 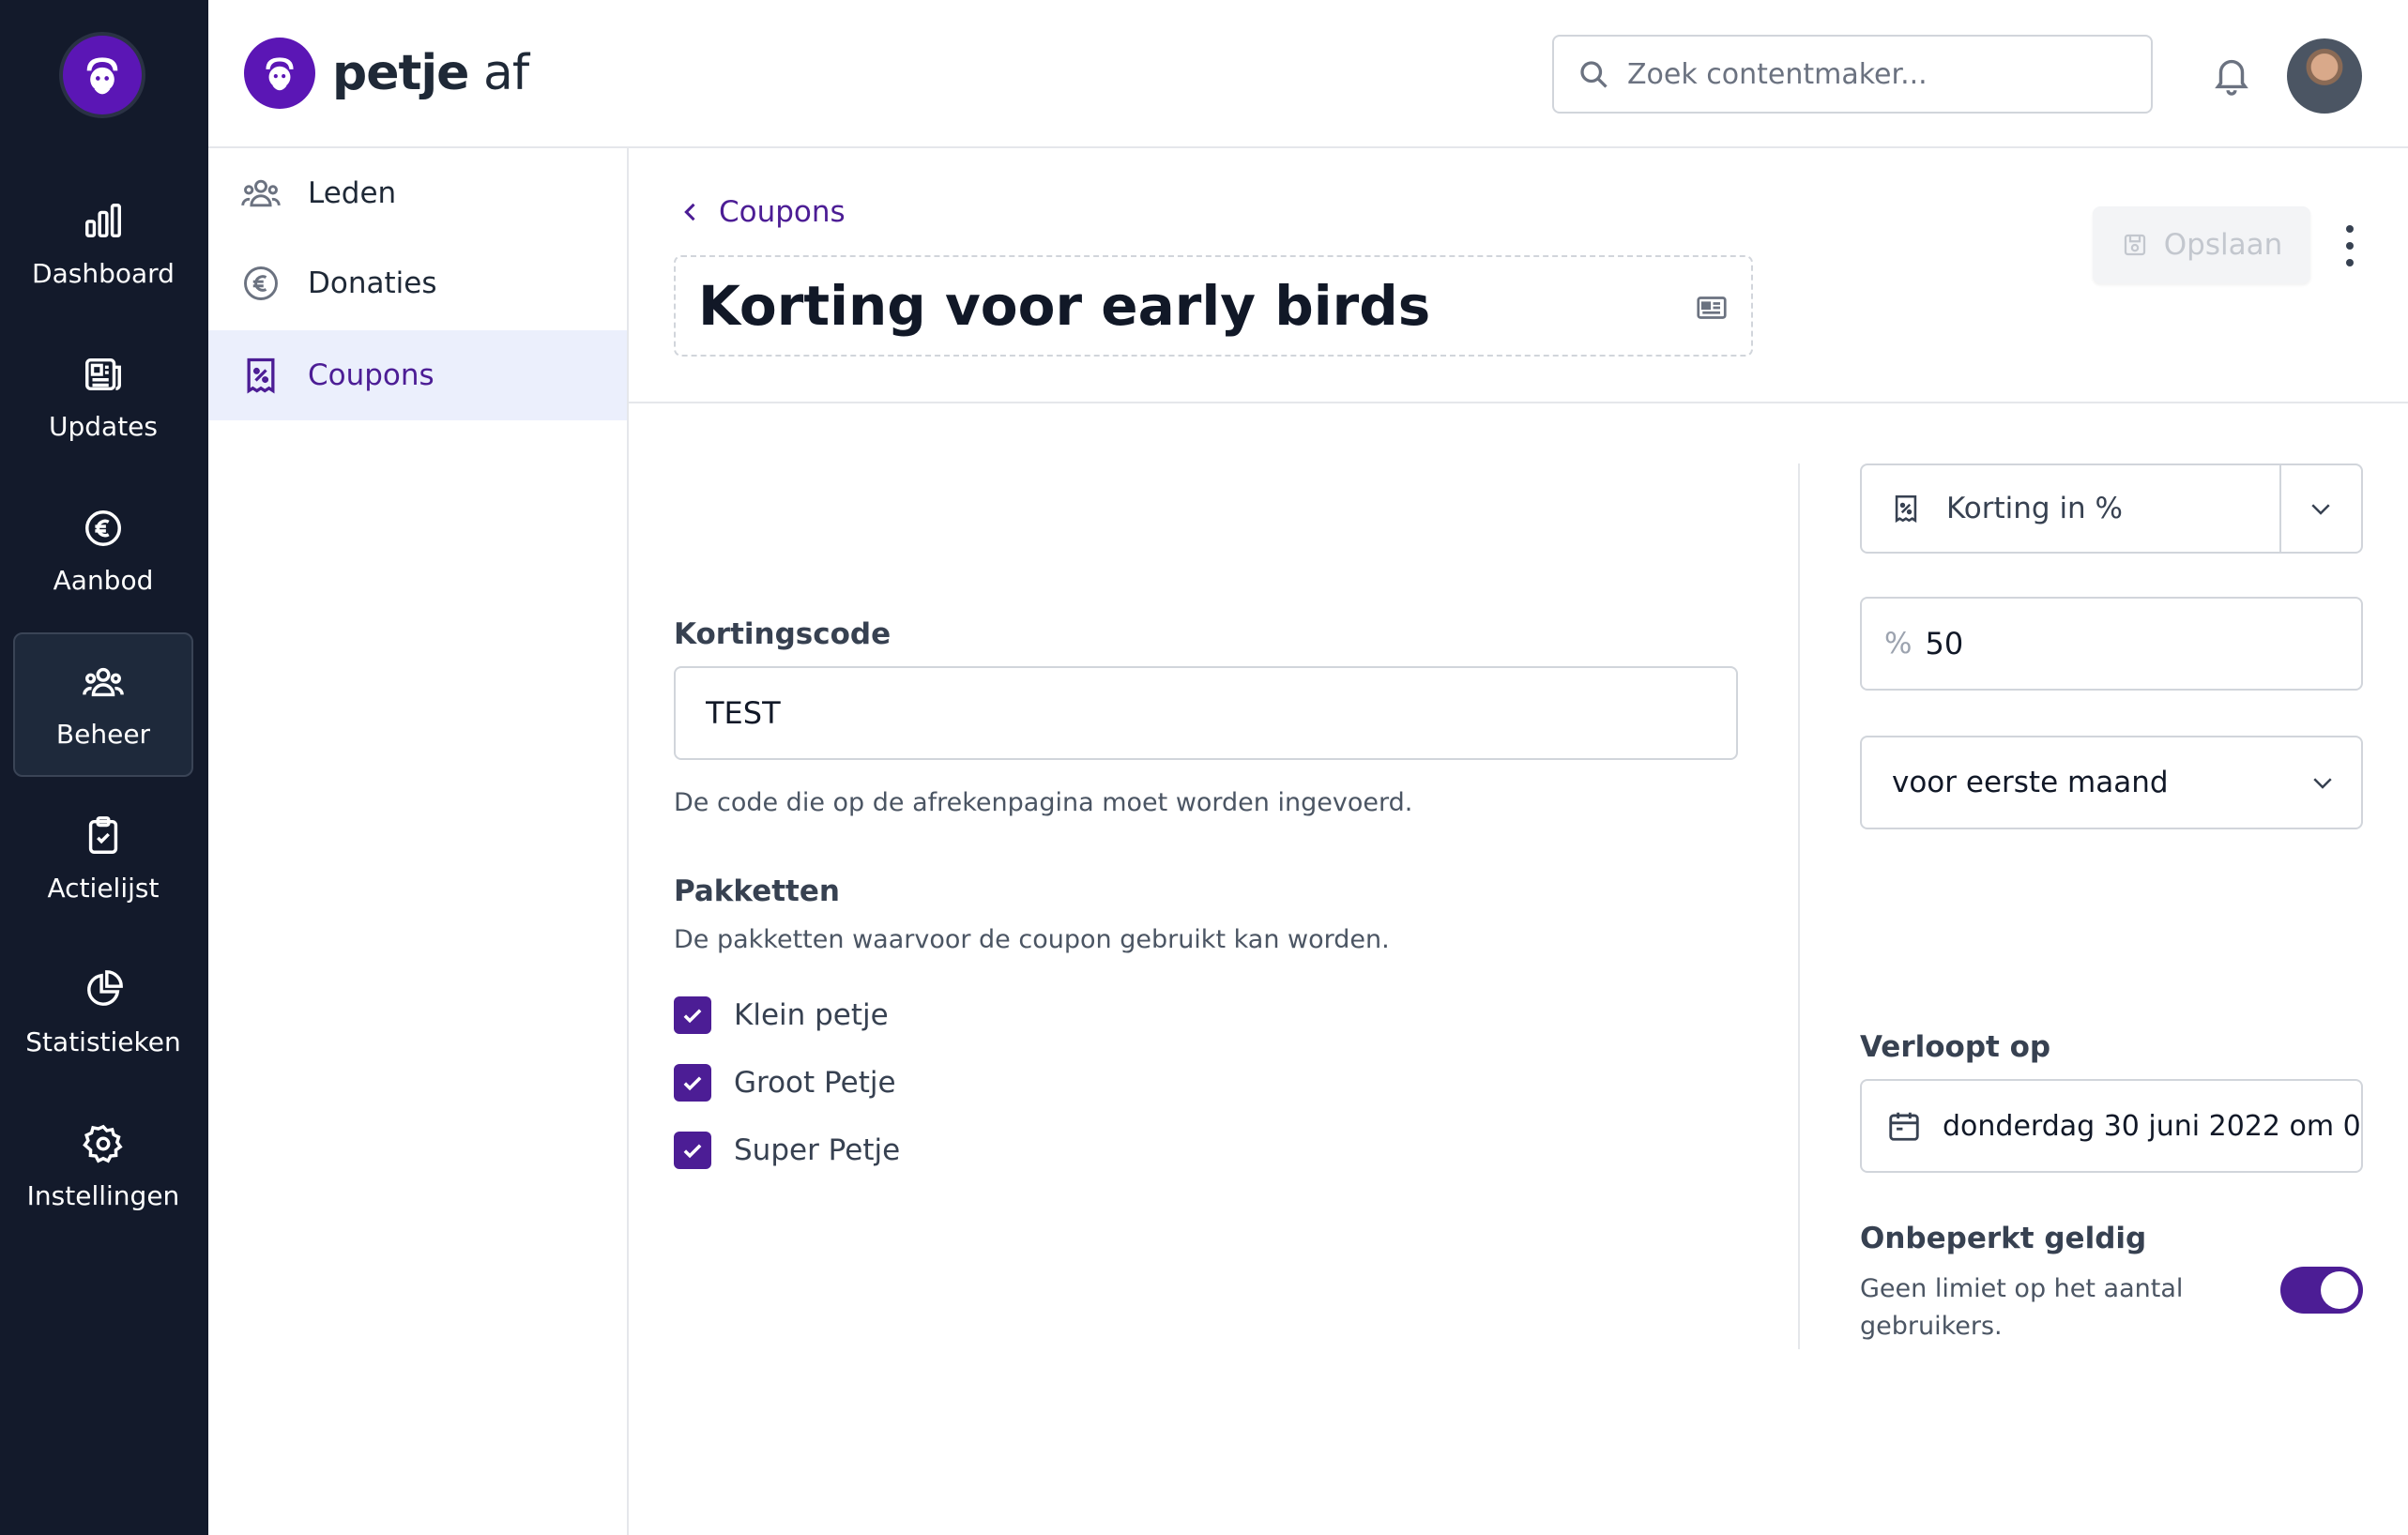 I want to click on subnav-item-coupons: Coupons, so click(x=417, y=375).